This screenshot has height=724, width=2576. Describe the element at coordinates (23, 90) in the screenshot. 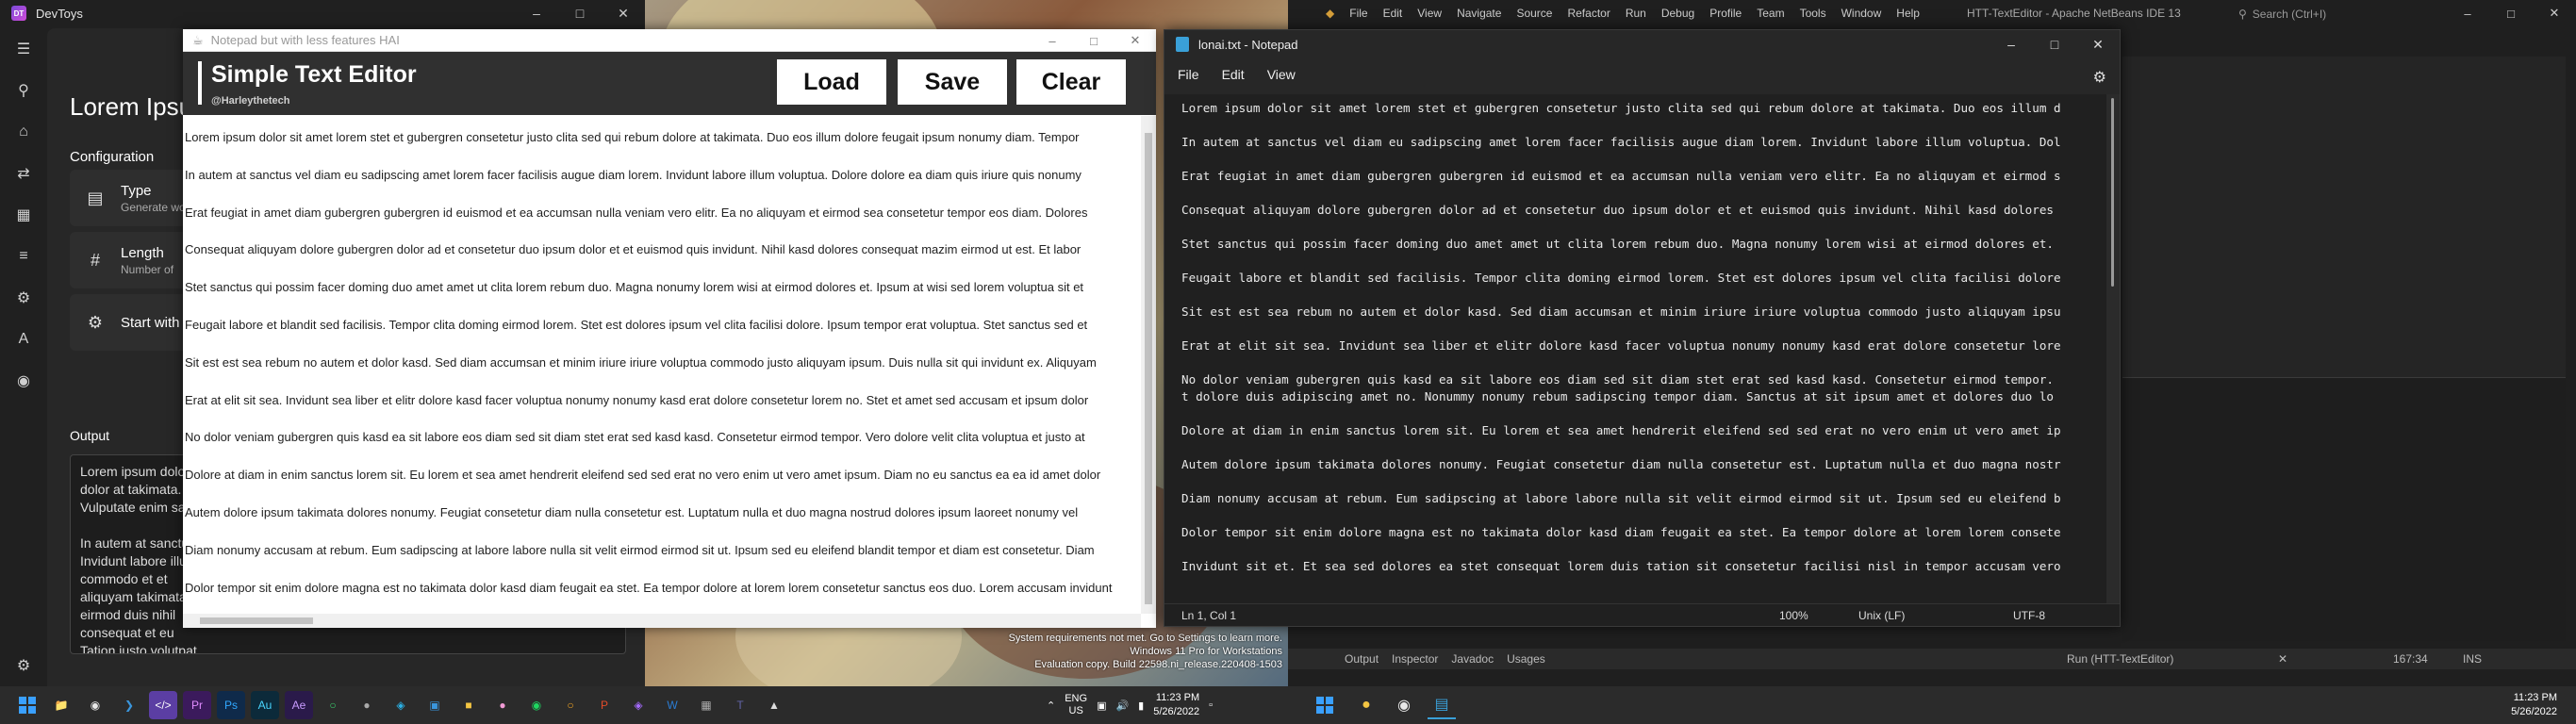

I see `search-icon: ⚲` at that location.